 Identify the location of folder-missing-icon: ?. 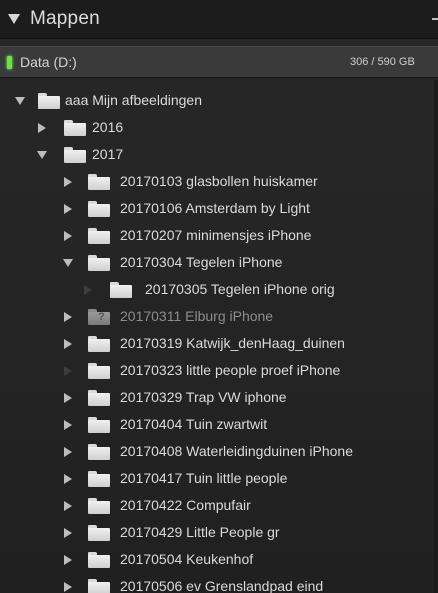
(99, 317).